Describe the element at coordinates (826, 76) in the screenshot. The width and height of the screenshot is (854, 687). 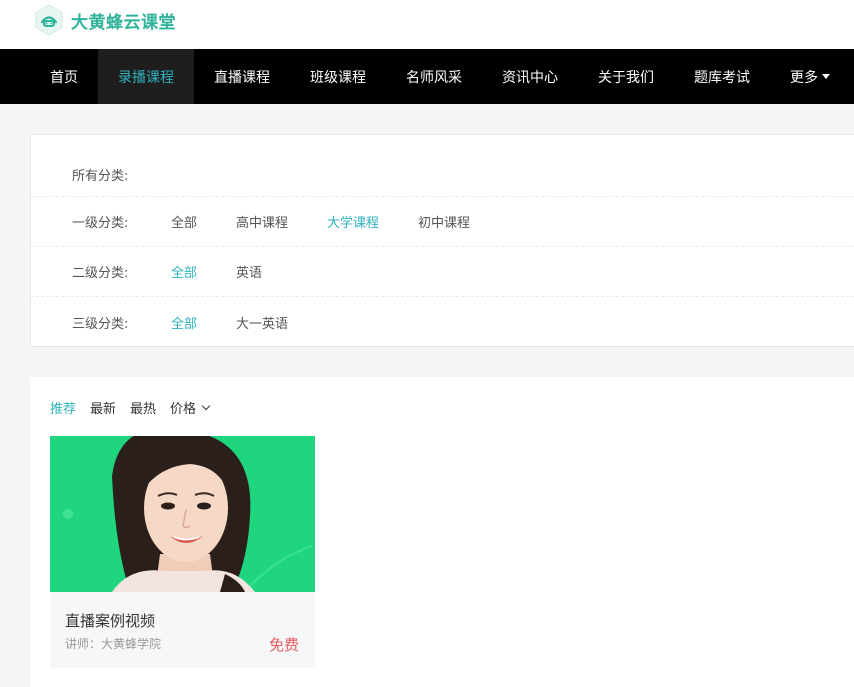
I see `caret-down-icon` at that location.